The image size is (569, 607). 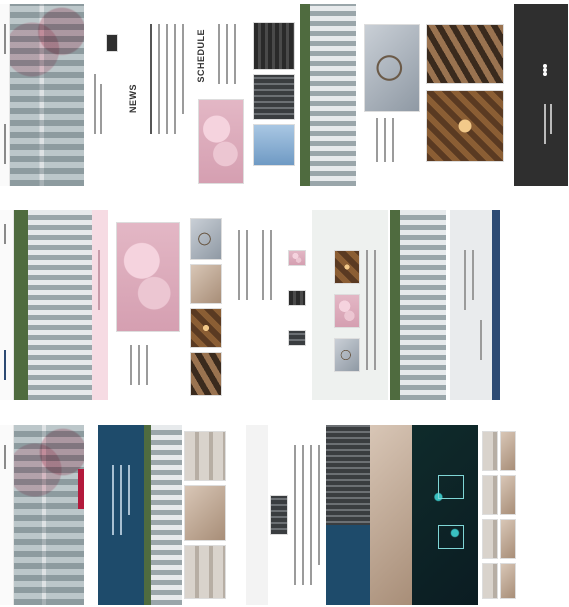 I want to click on accent-marker, so click(x=81, y=489).